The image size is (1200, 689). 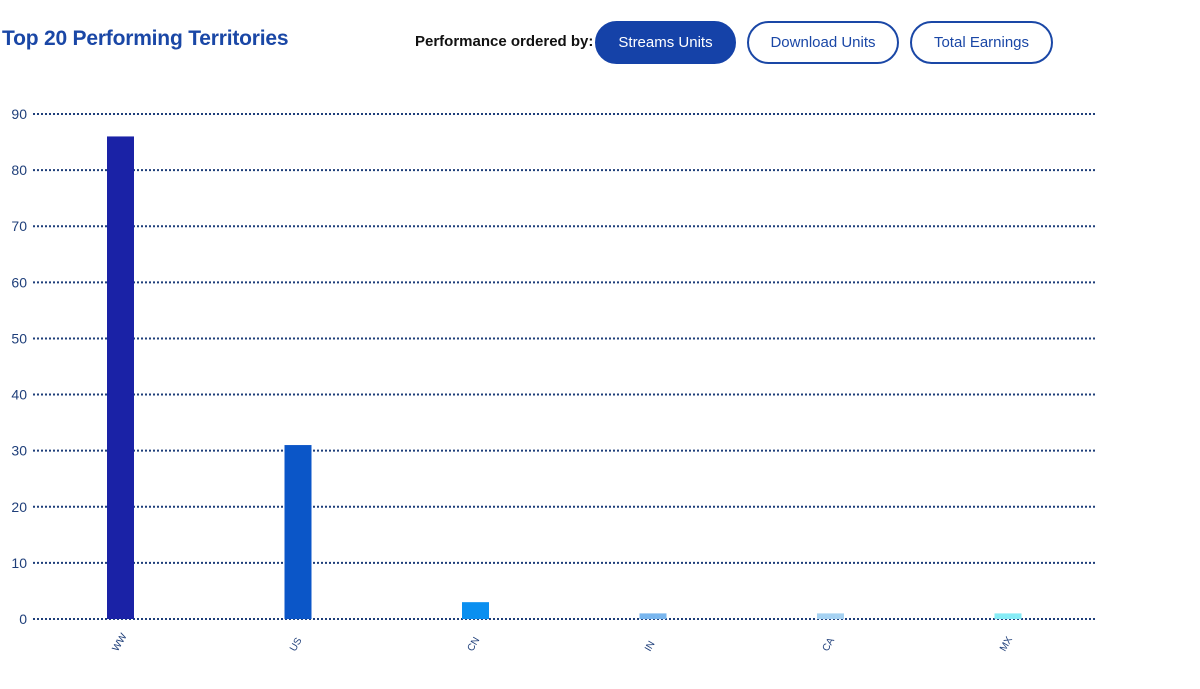 I want to click on y-tick-label: 10, so click(x=19, y=563).